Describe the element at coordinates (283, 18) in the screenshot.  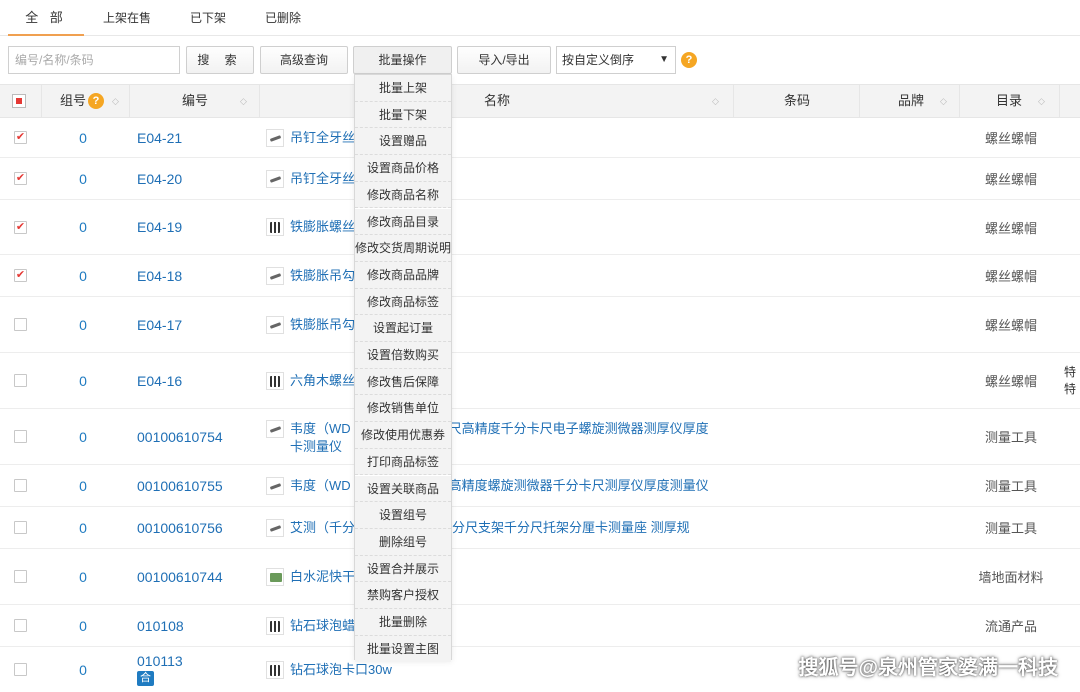
I see `tab-deleted: 已删除` at that location.